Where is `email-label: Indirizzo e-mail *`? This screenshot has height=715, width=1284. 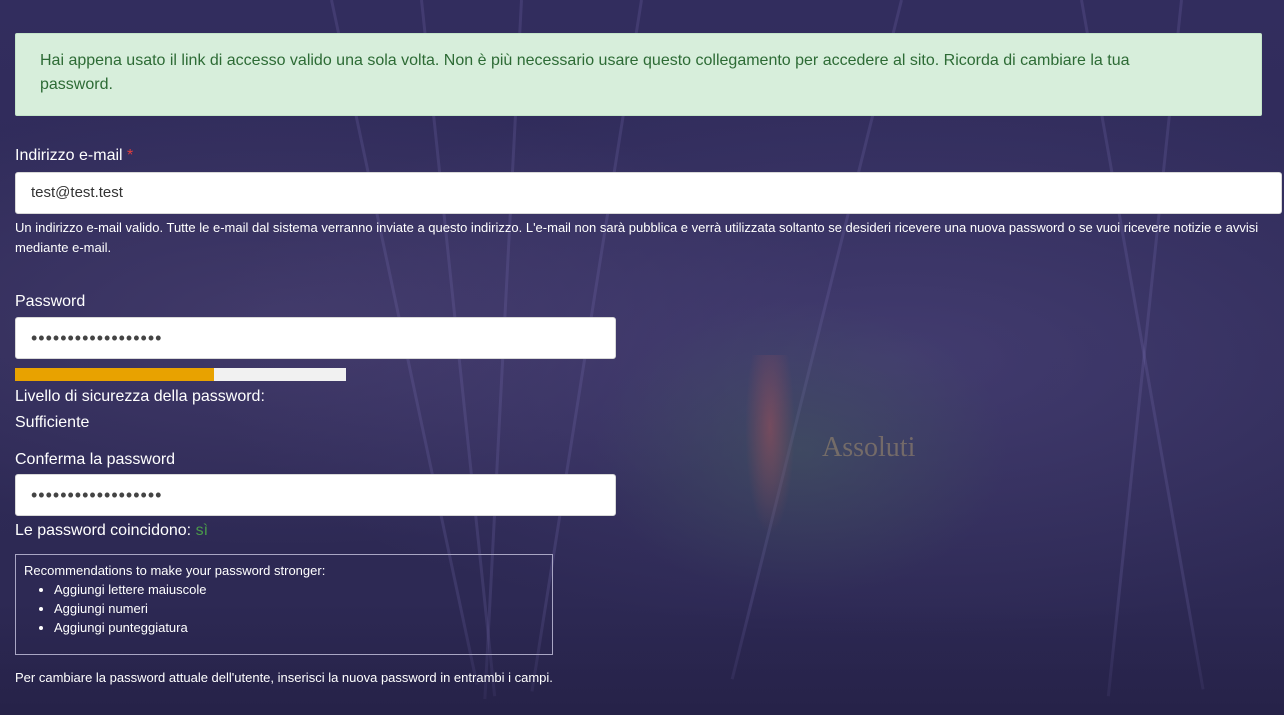
email-label: Indirizzo e-mail * is located at coordinates (74, 155).